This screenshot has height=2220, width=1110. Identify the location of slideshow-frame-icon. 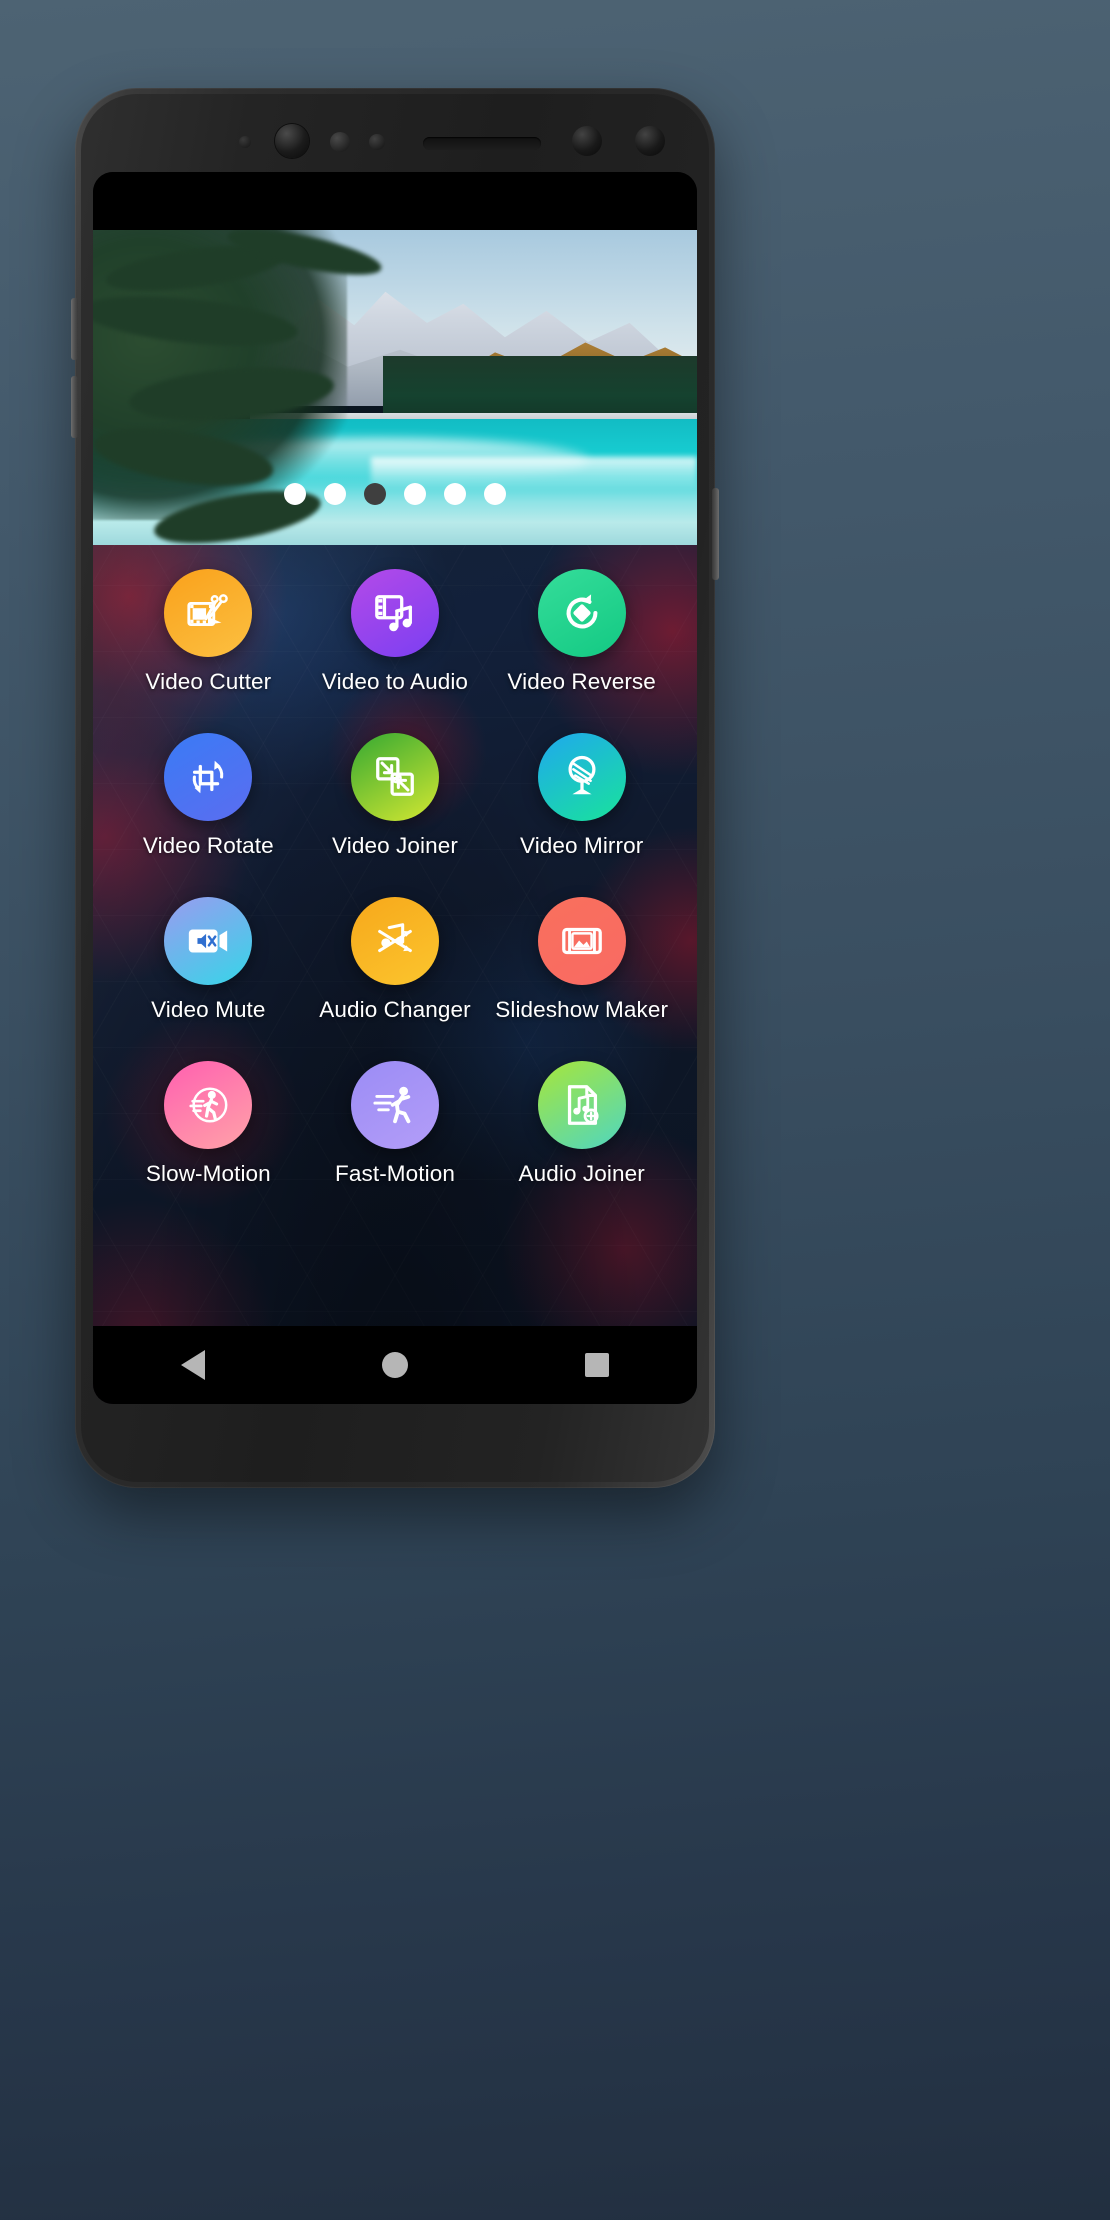
(581, 941).